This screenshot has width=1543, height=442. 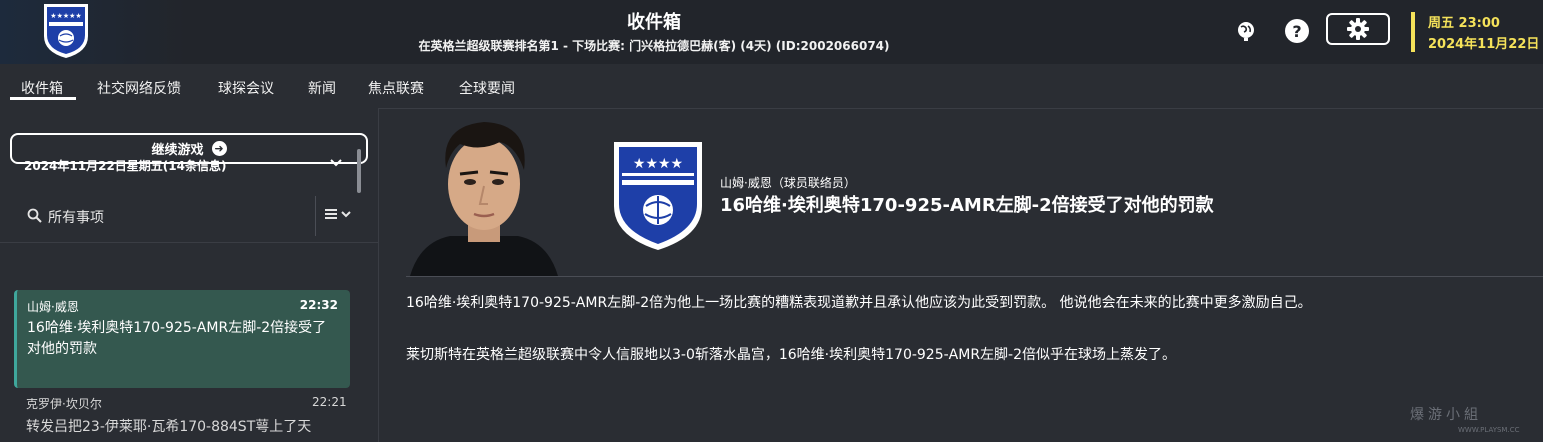 I want to click on clock-accent-bar, so click(x=1413, y=32).